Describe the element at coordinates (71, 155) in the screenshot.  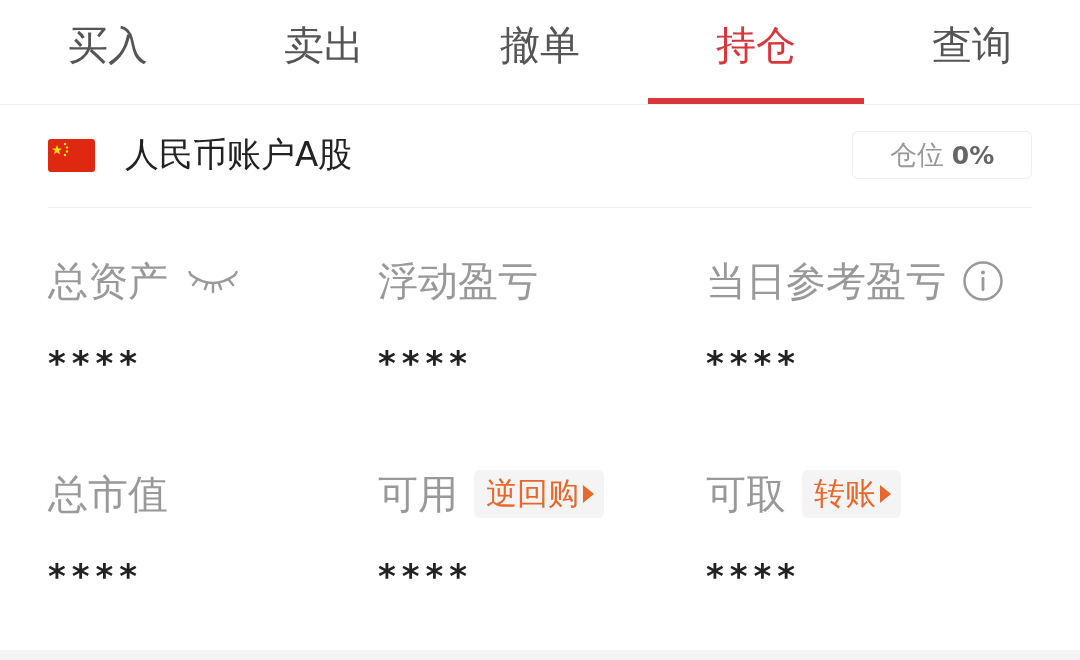
I see `flag-icon` at that location.